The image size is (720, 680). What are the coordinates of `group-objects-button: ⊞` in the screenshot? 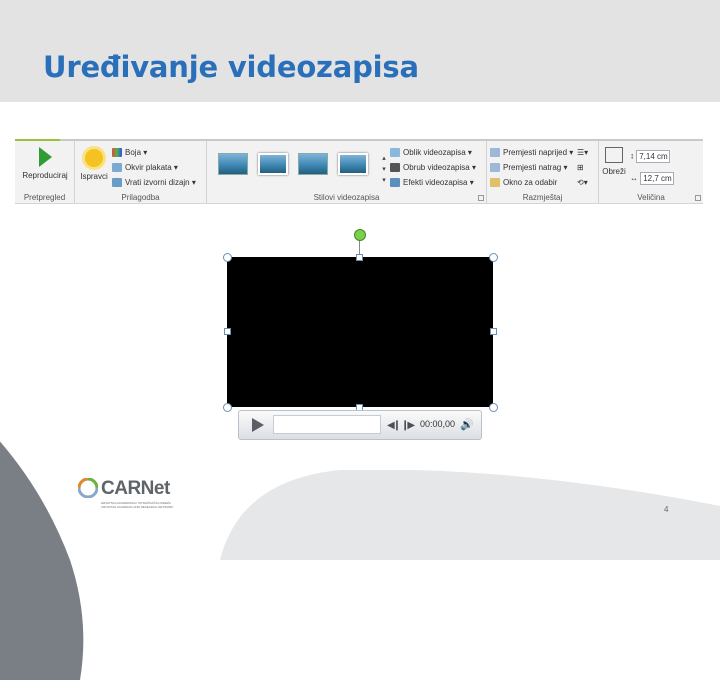 It's located at (580, 167).